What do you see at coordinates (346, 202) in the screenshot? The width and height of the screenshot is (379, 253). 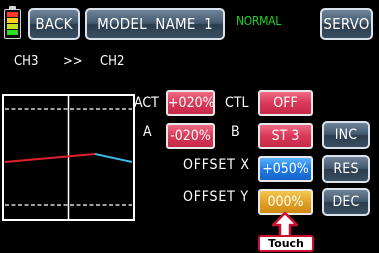 I see `dec-button: DEC` at bounding box center [346, 202].